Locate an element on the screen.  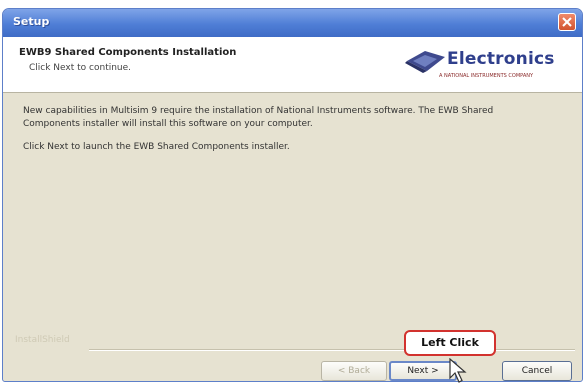
next-button: Next > is located at coordinates (423, 371).